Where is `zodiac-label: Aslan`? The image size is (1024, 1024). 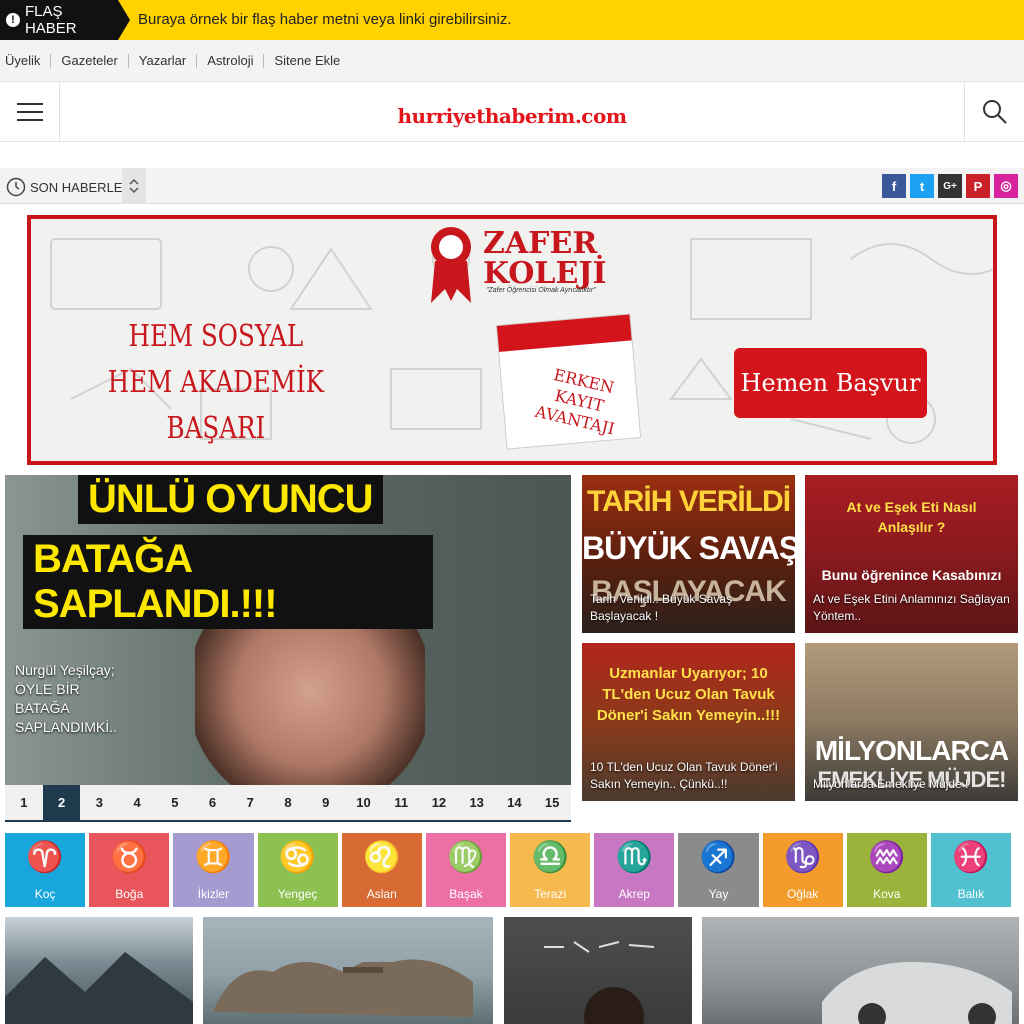 zodiac-label: Aslan is located at coordinates (381, 894).